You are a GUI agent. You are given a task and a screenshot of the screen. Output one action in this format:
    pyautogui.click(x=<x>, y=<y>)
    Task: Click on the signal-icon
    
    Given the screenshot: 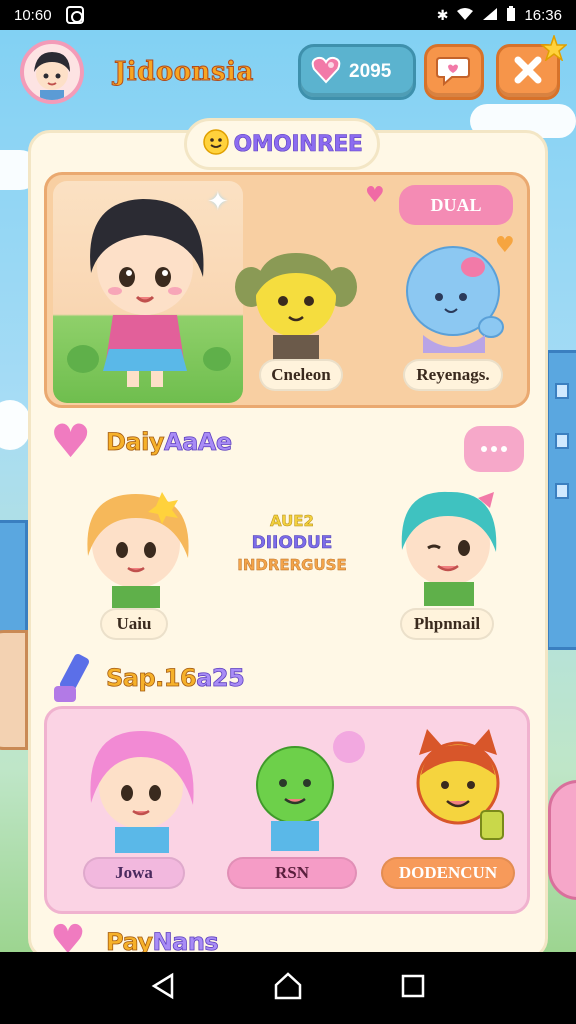 What is the action you would take?
    pyautogui.click(x=490, y=15)
    